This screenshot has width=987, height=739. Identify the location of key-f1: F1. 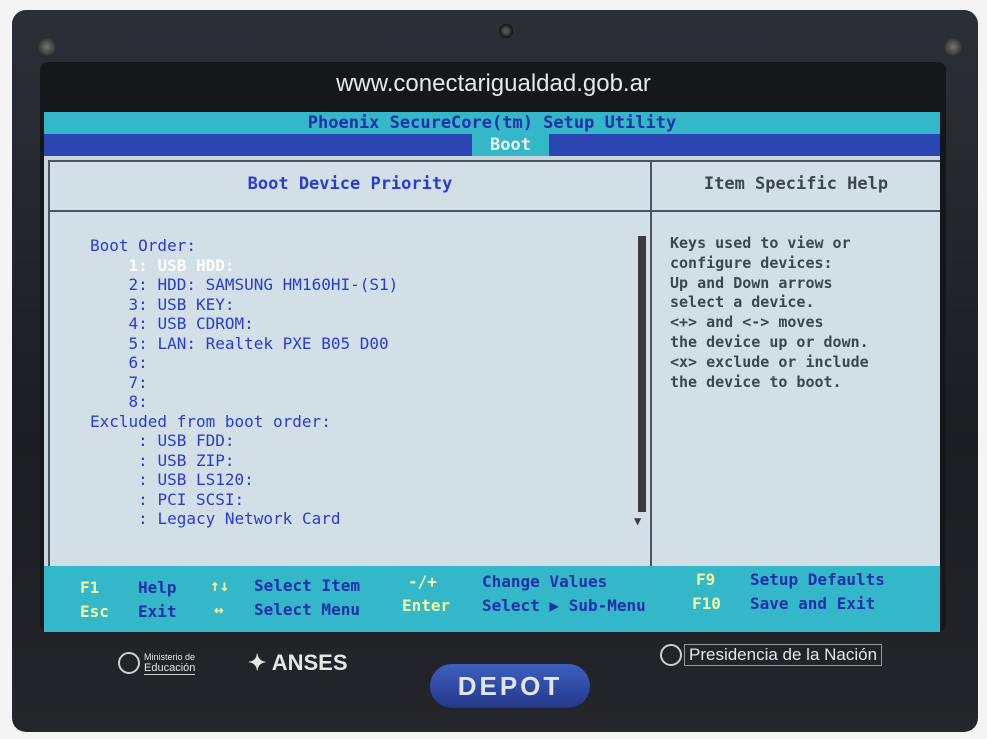
(90, 587).